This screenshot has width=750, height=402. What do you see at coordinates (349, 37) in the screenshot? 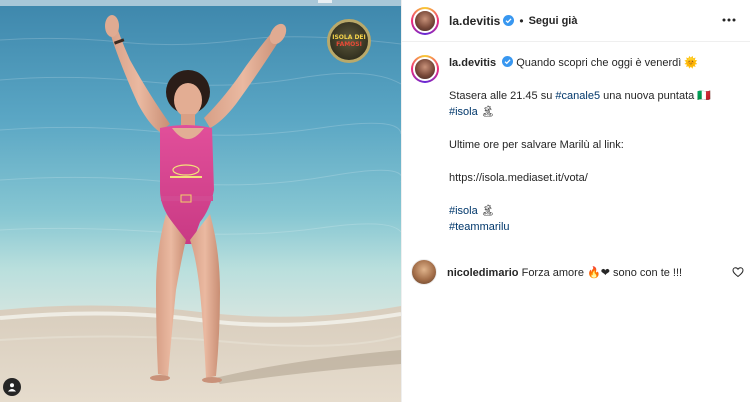
I see `logo-text-line1: ISOLA DEI` at bounding box center [349, 37].